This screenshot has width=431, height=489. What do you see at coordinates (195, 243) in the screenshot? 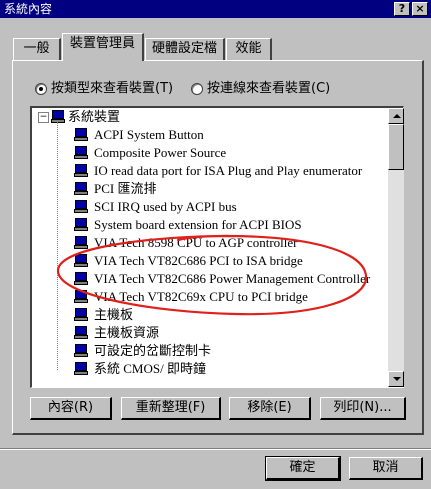
I see `tree-item: VIA Tech 8598 CPU to AGP controller` at bounding box center [195, 243].